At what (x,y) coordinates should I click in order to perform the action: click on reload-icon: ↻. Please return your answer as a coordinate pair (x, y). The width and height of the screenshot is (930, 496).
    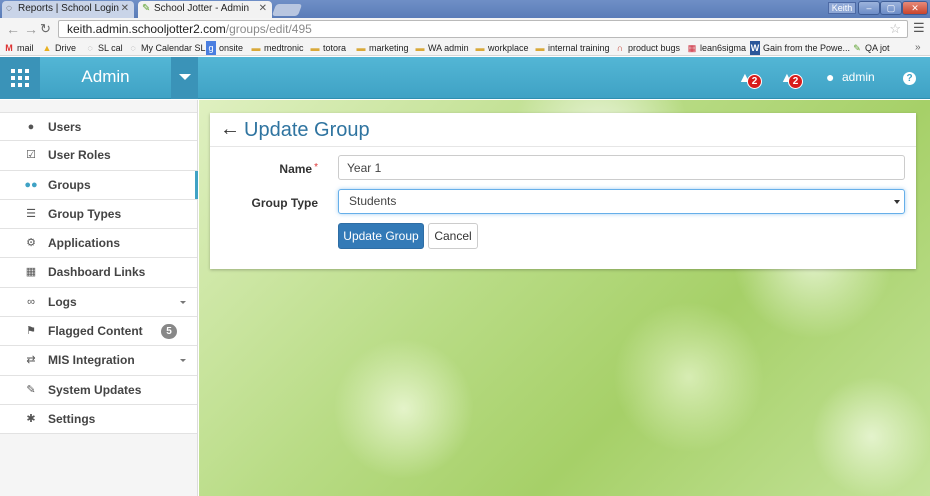
    Looking at the image, I should click on (45, 29).